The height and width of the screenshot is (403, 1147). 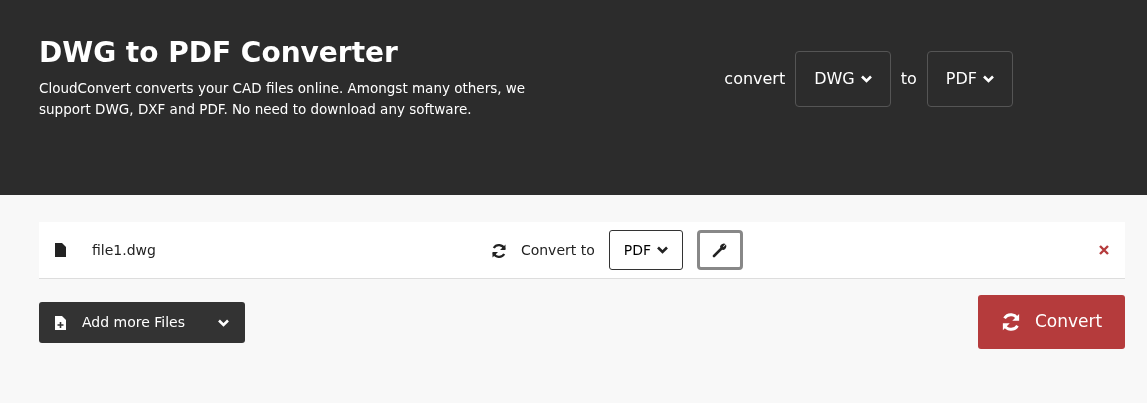 I want to click on file-icon, so click(x=60, y=250).